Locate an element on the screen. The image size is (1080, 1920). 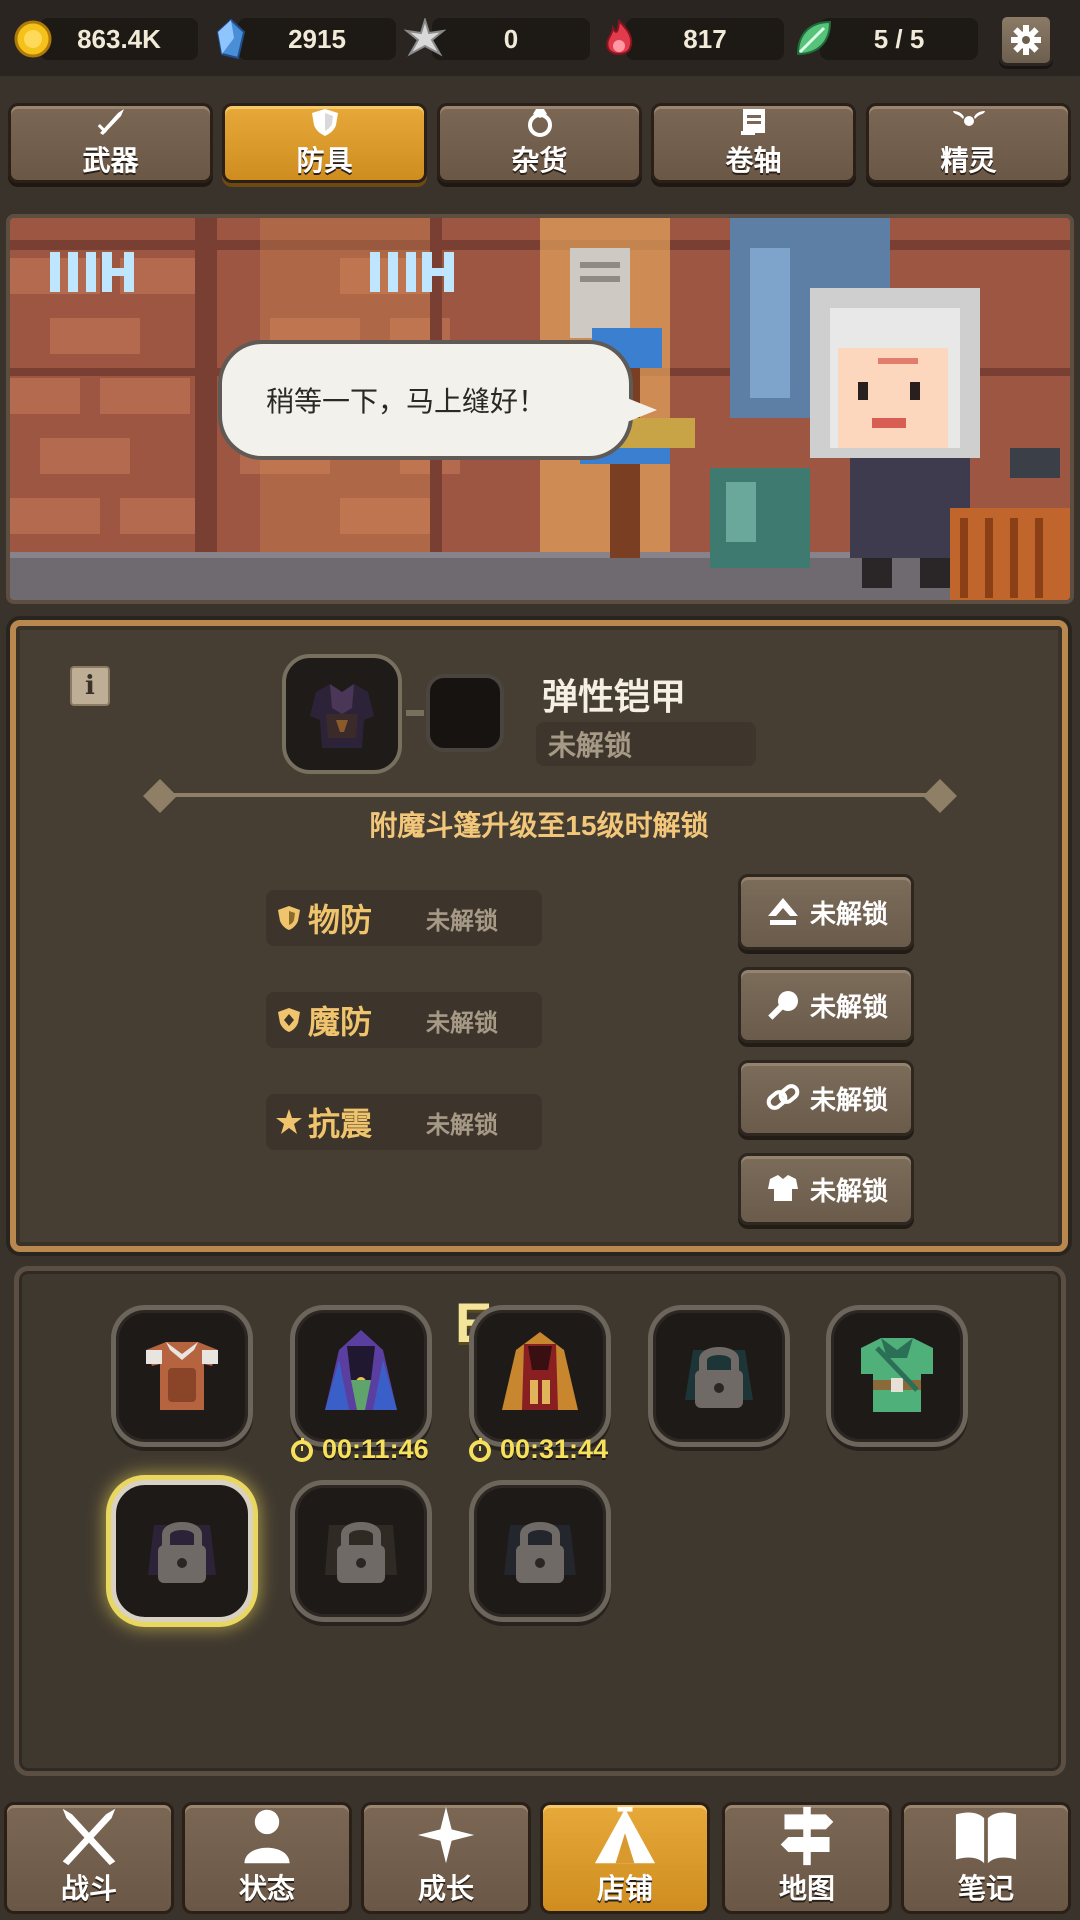
mage-cloak-icon is located at coordinates (361, 1370).